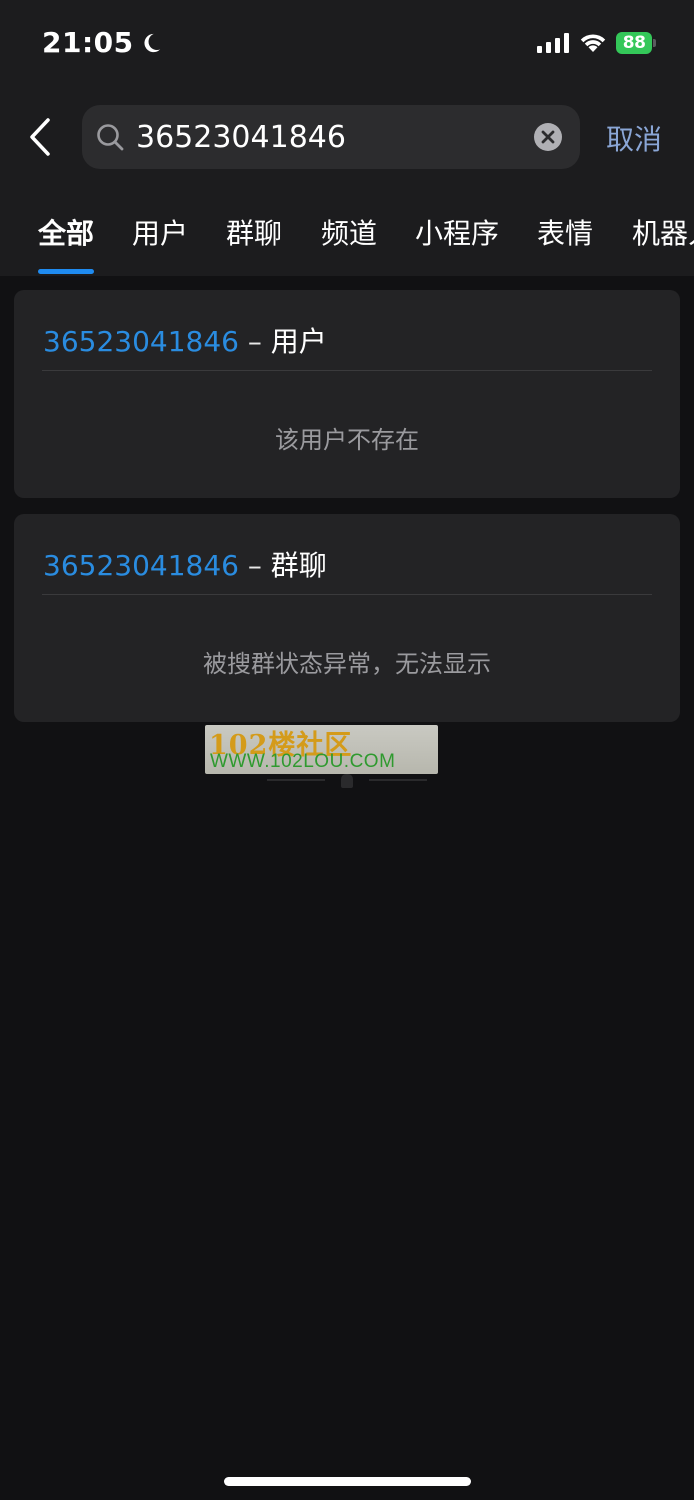  I want to click on active-tab-indicator, so click(66, 271).